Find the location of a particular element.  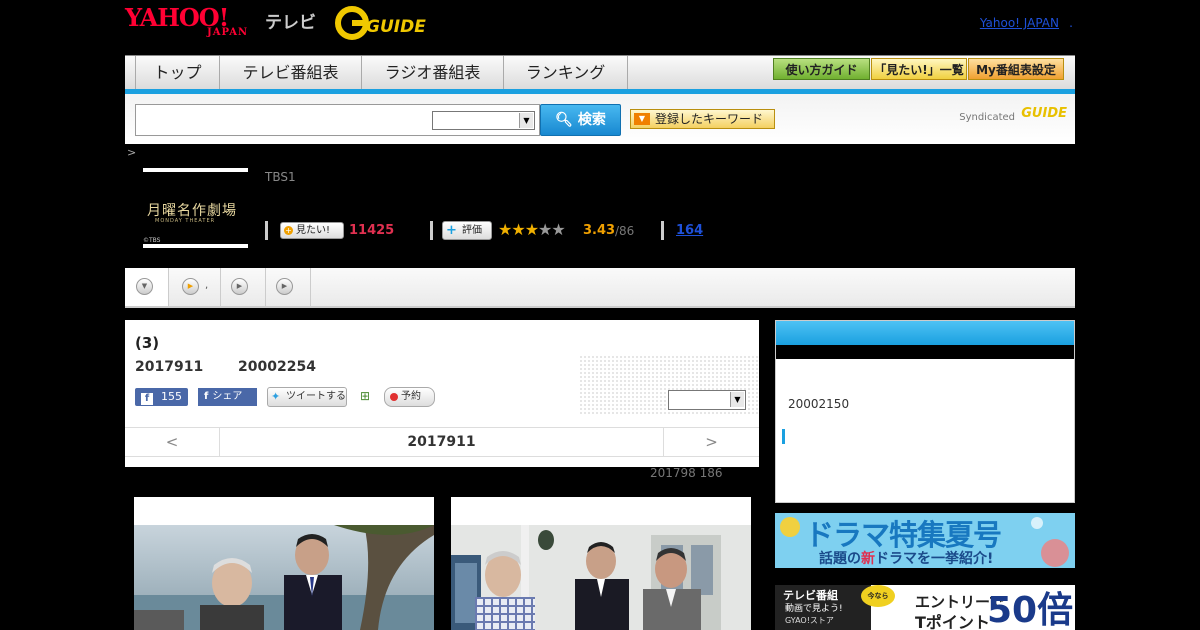

gyao-banner-multiplier: 50倍 is located at coordinates (1030, 610).